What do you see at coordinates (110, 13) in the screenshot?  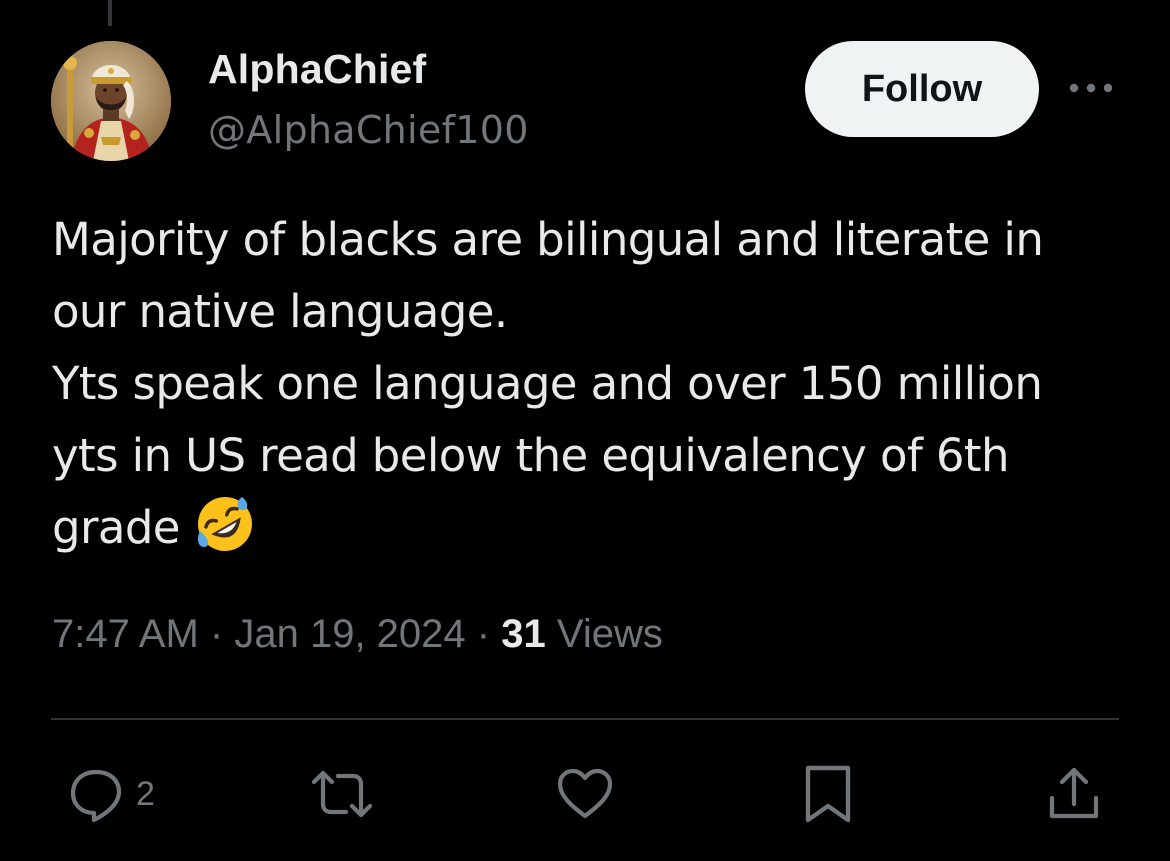 I see `thread-connector-line` at bounding box center [110, 13].